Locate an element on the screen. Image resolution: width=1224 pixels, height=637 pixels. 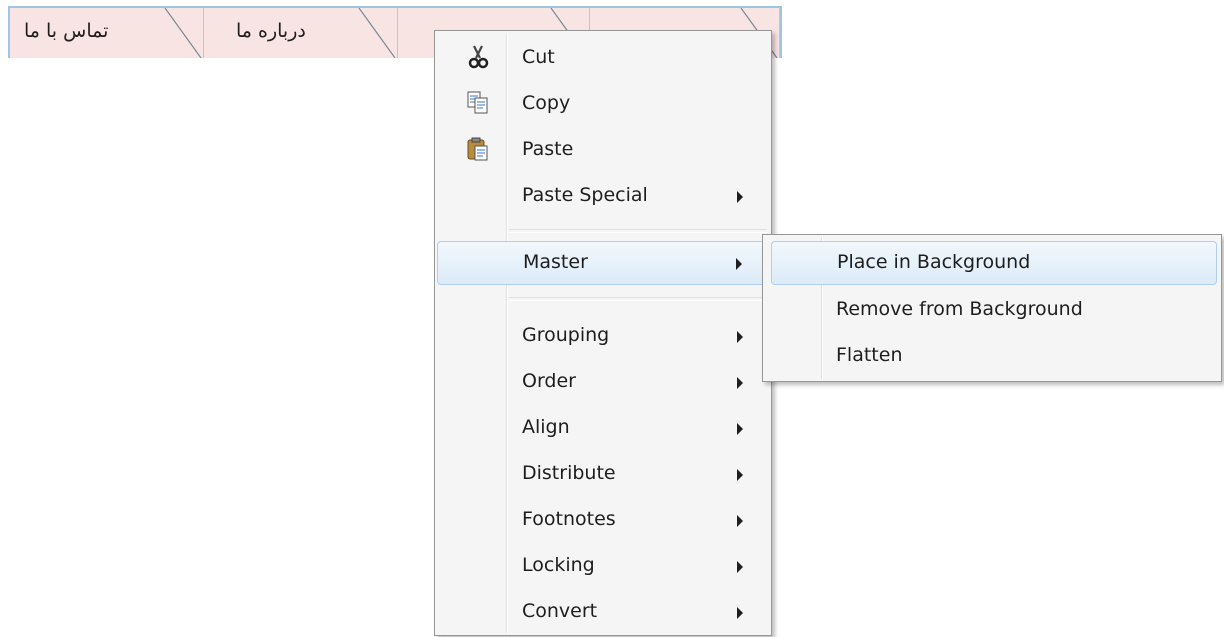
menu-item-paste: Paste is located at coordinates (603, 151).